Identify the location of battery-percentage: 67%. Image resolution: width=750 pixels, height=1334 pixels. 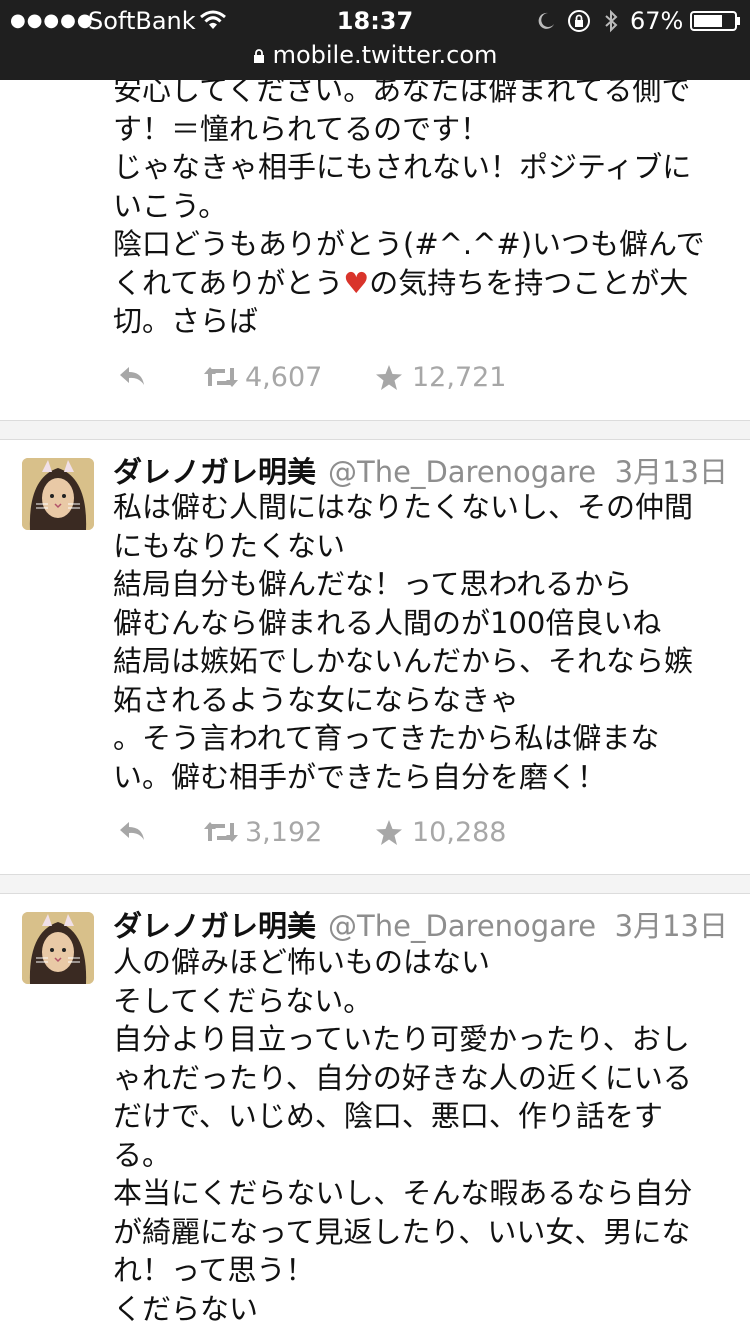
(657, 21).